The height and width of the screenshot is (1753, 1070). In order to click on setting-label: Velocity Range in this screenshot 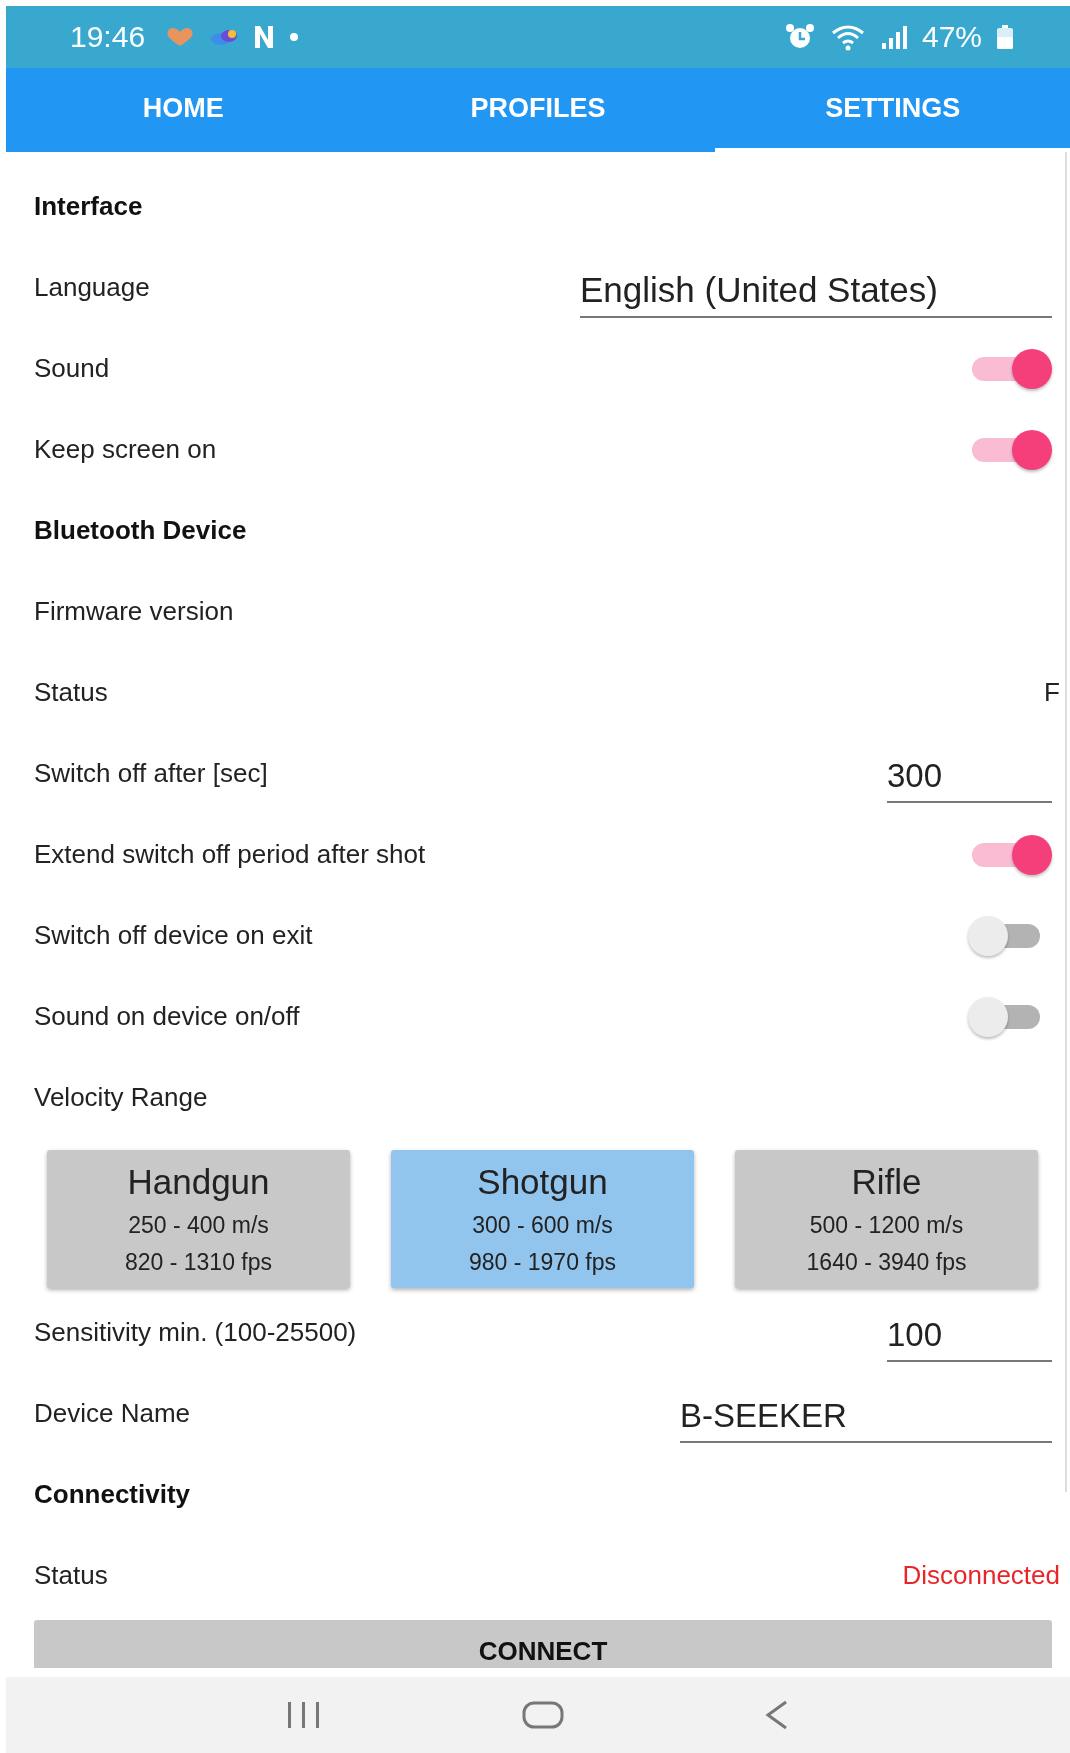, I will do `click(121, 1097)`.